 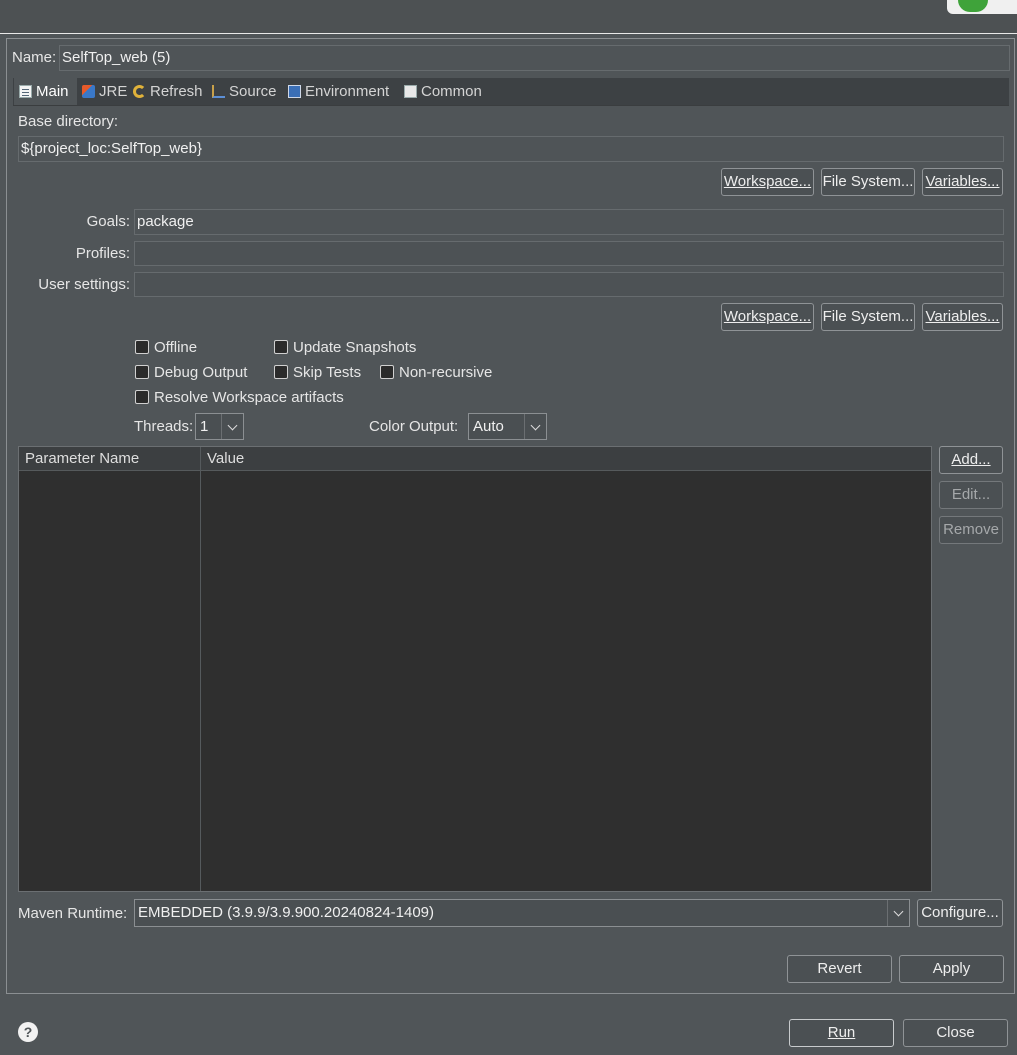 What do you see at coordinates (522, 913) in the screenshot?
I see `maven-runtime-select: EMBEDDED (3.9.9/3.9.900.20240824-1409)` at bounding box center [522, 913].